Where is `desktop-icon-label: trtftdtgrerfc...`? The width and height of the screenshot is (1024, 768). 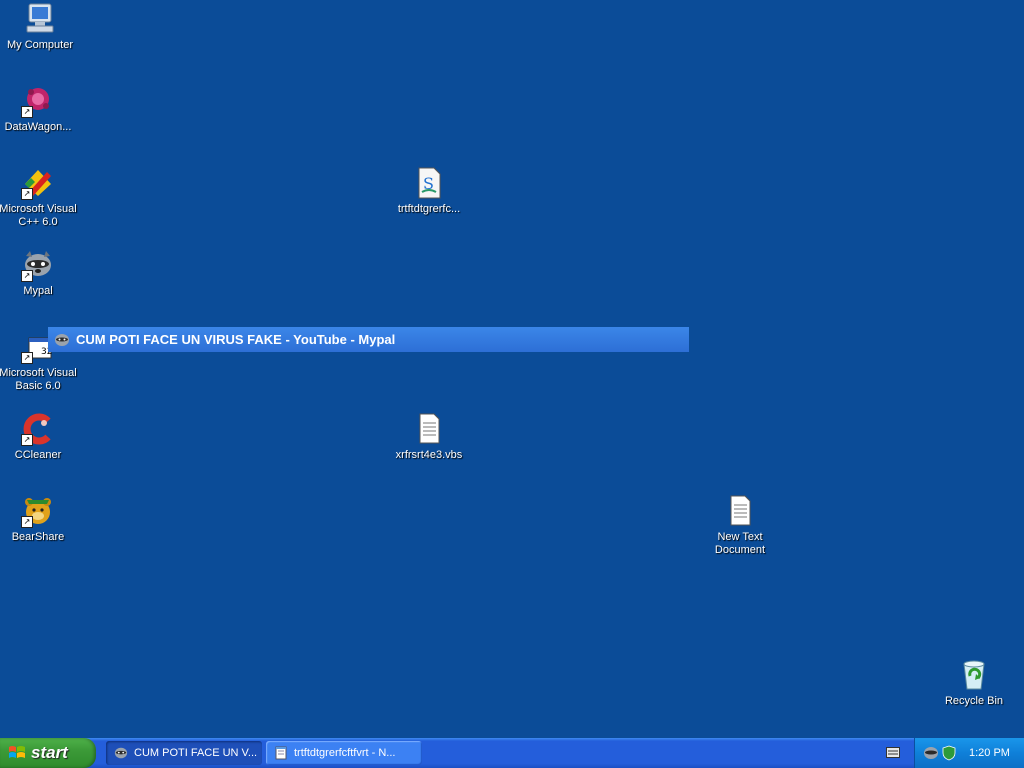 desktop-icon-label: trtftdtgrerfc... is located at coordinates (429, 209).